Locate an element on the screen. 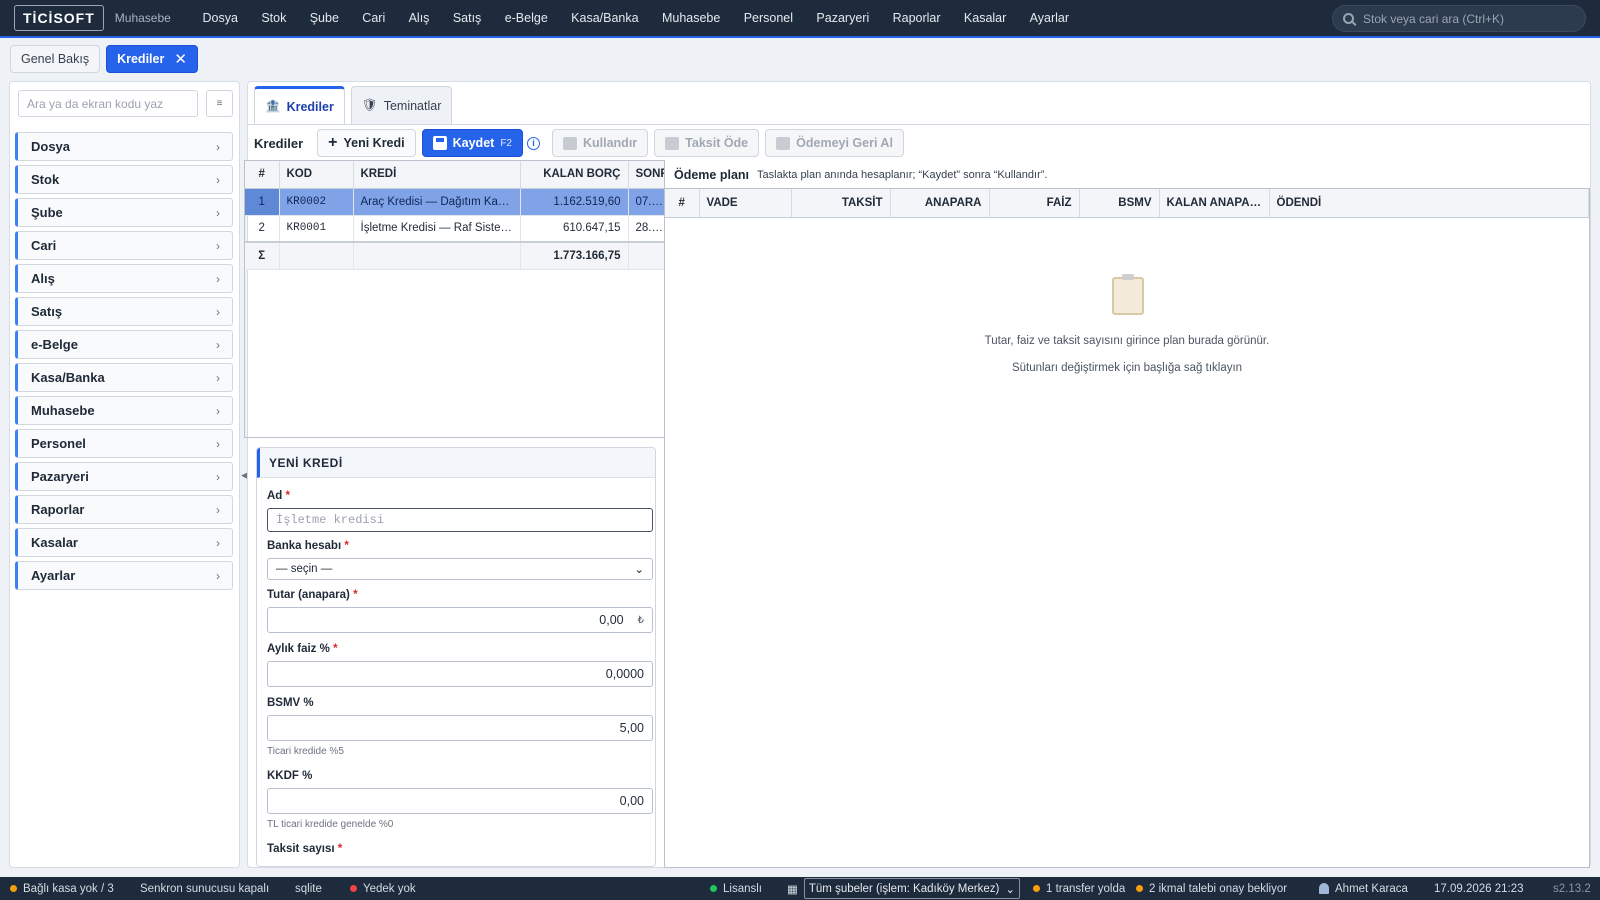  tab-krediler: 🏦 Krediler is located at coordinates (299, 105).